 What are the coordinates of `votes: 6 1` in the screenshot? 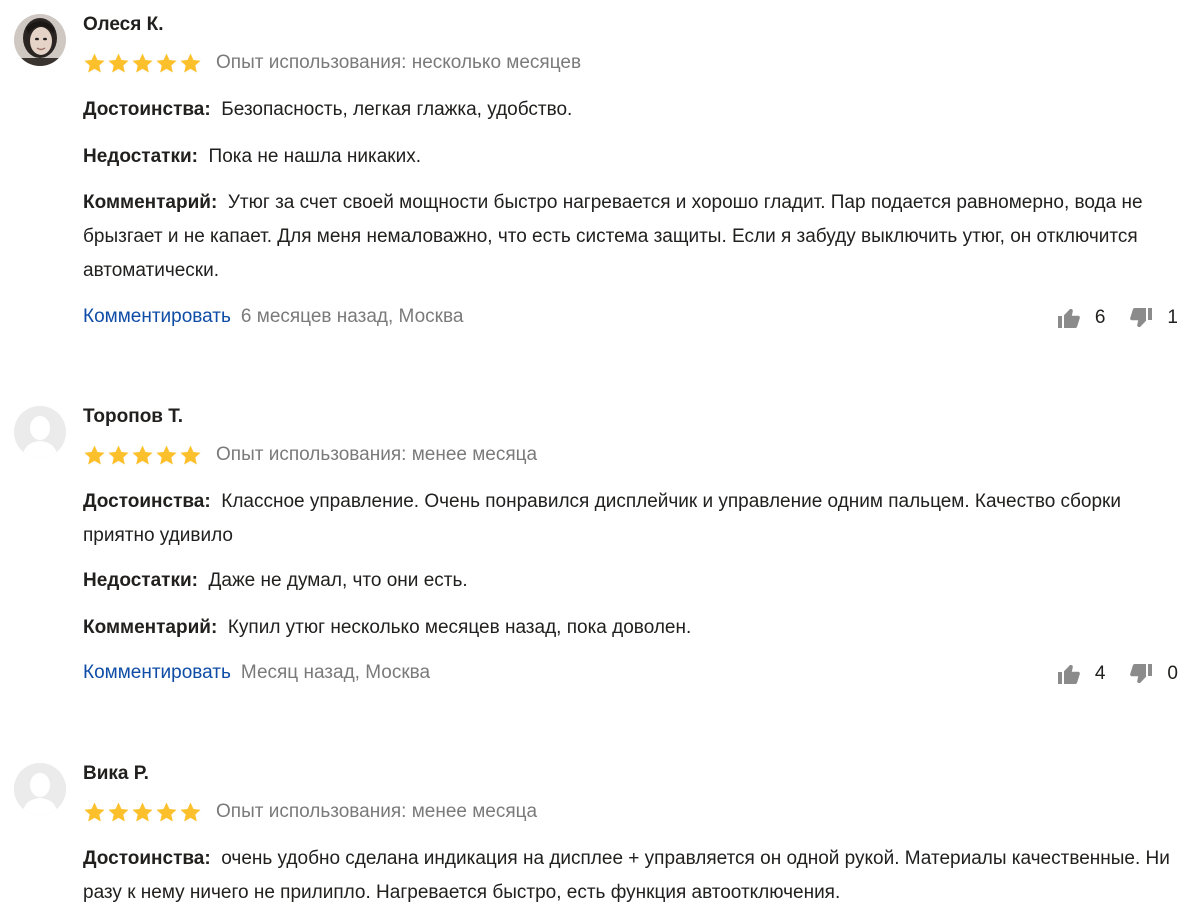 It's located at (1117, 318).